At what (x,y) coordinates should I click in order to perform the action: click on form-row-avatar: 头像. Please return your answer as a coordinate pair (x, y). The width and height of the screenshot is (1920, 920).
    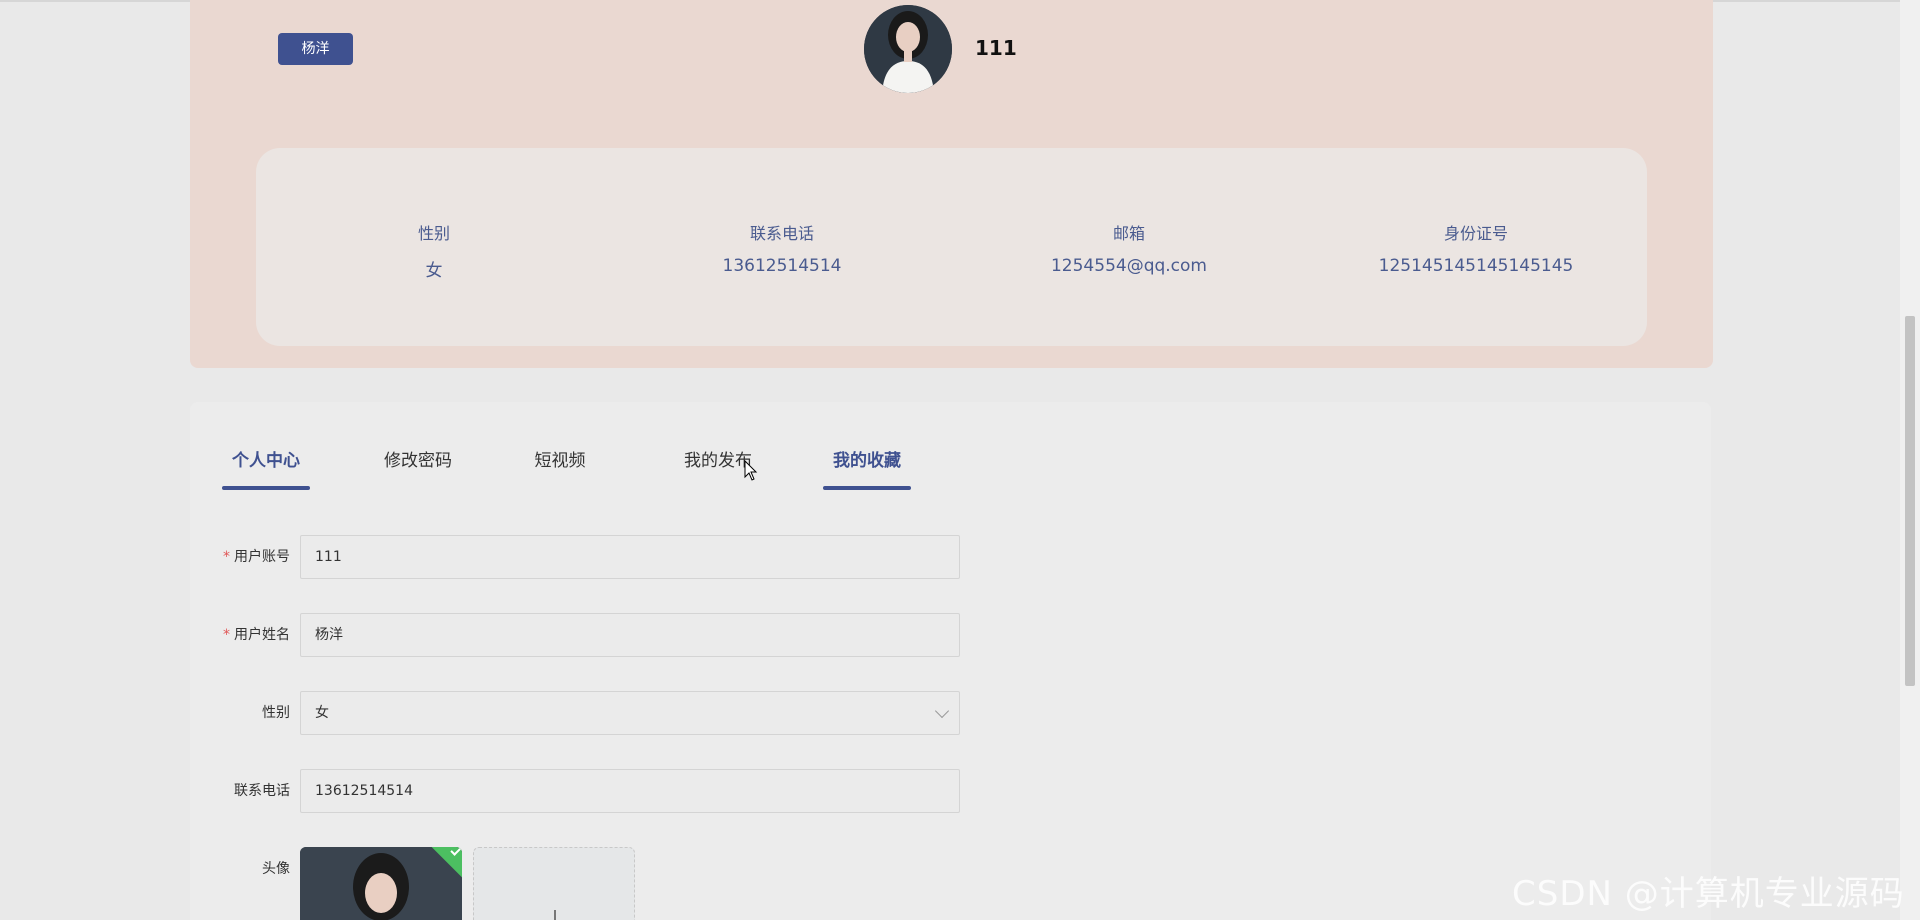
    Looking at the image, I should click on (590, 883).